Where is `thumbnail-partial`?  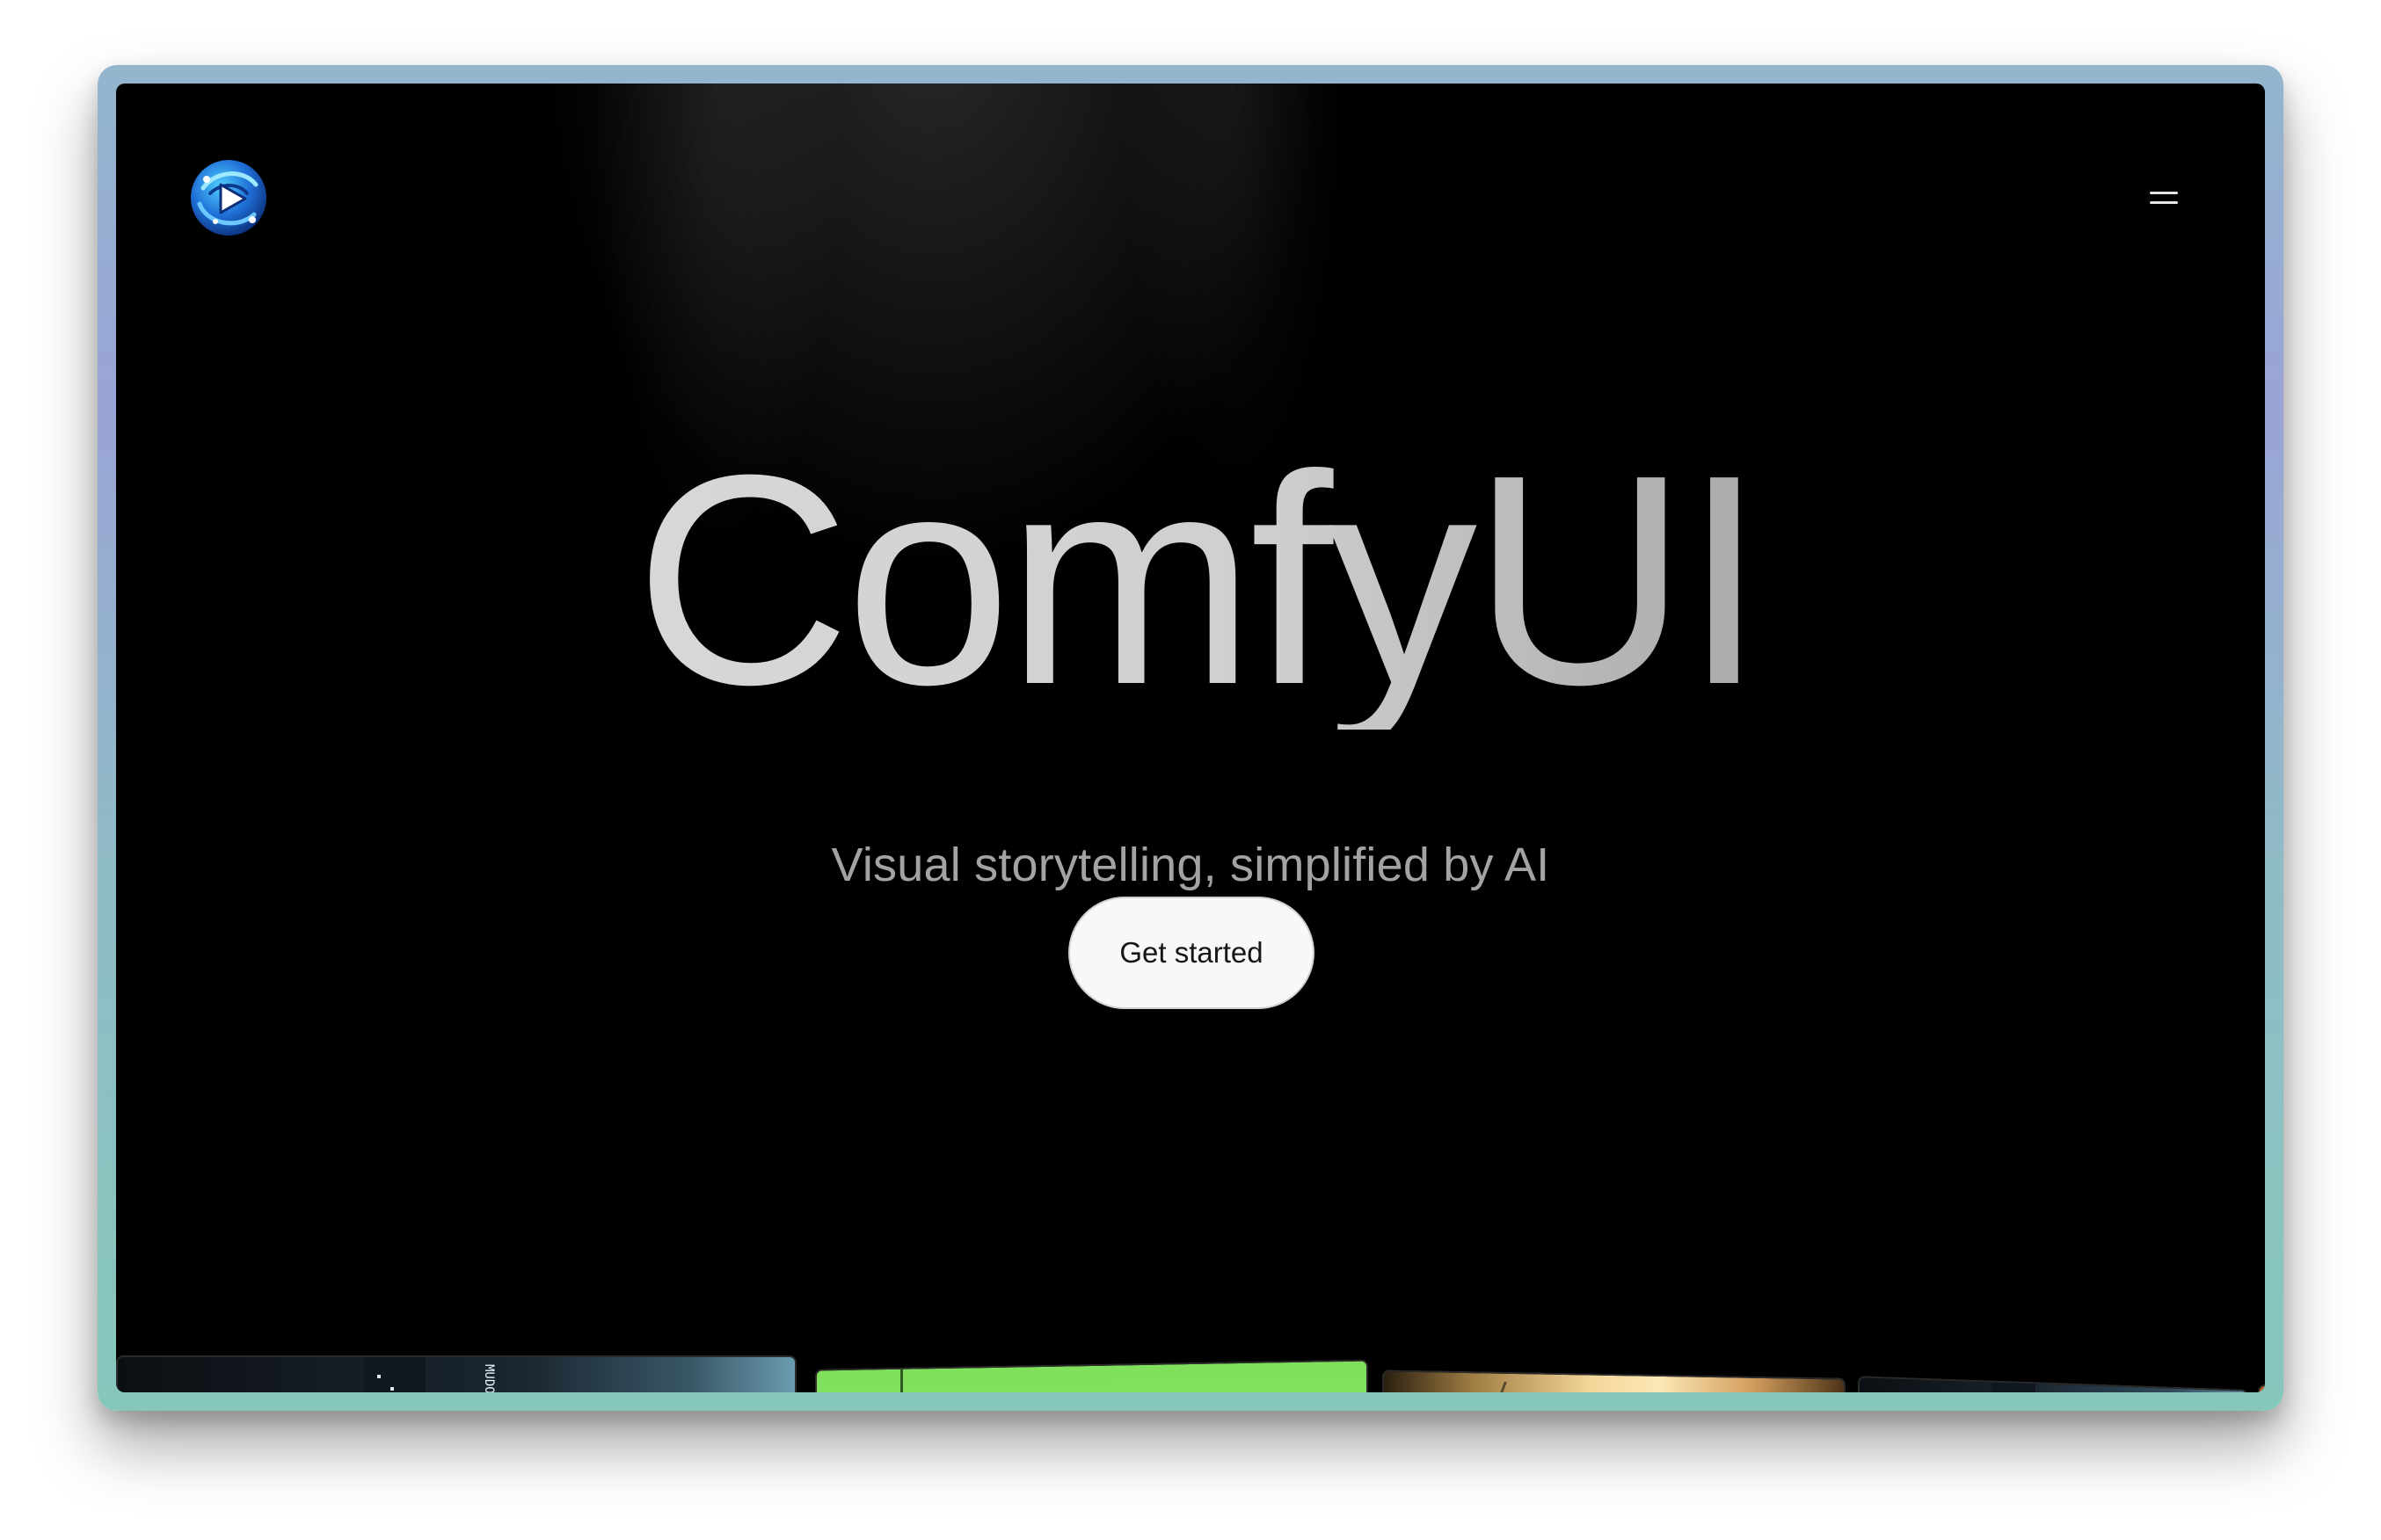
thumbnail-partial is located at coordinates (2261, 1388).